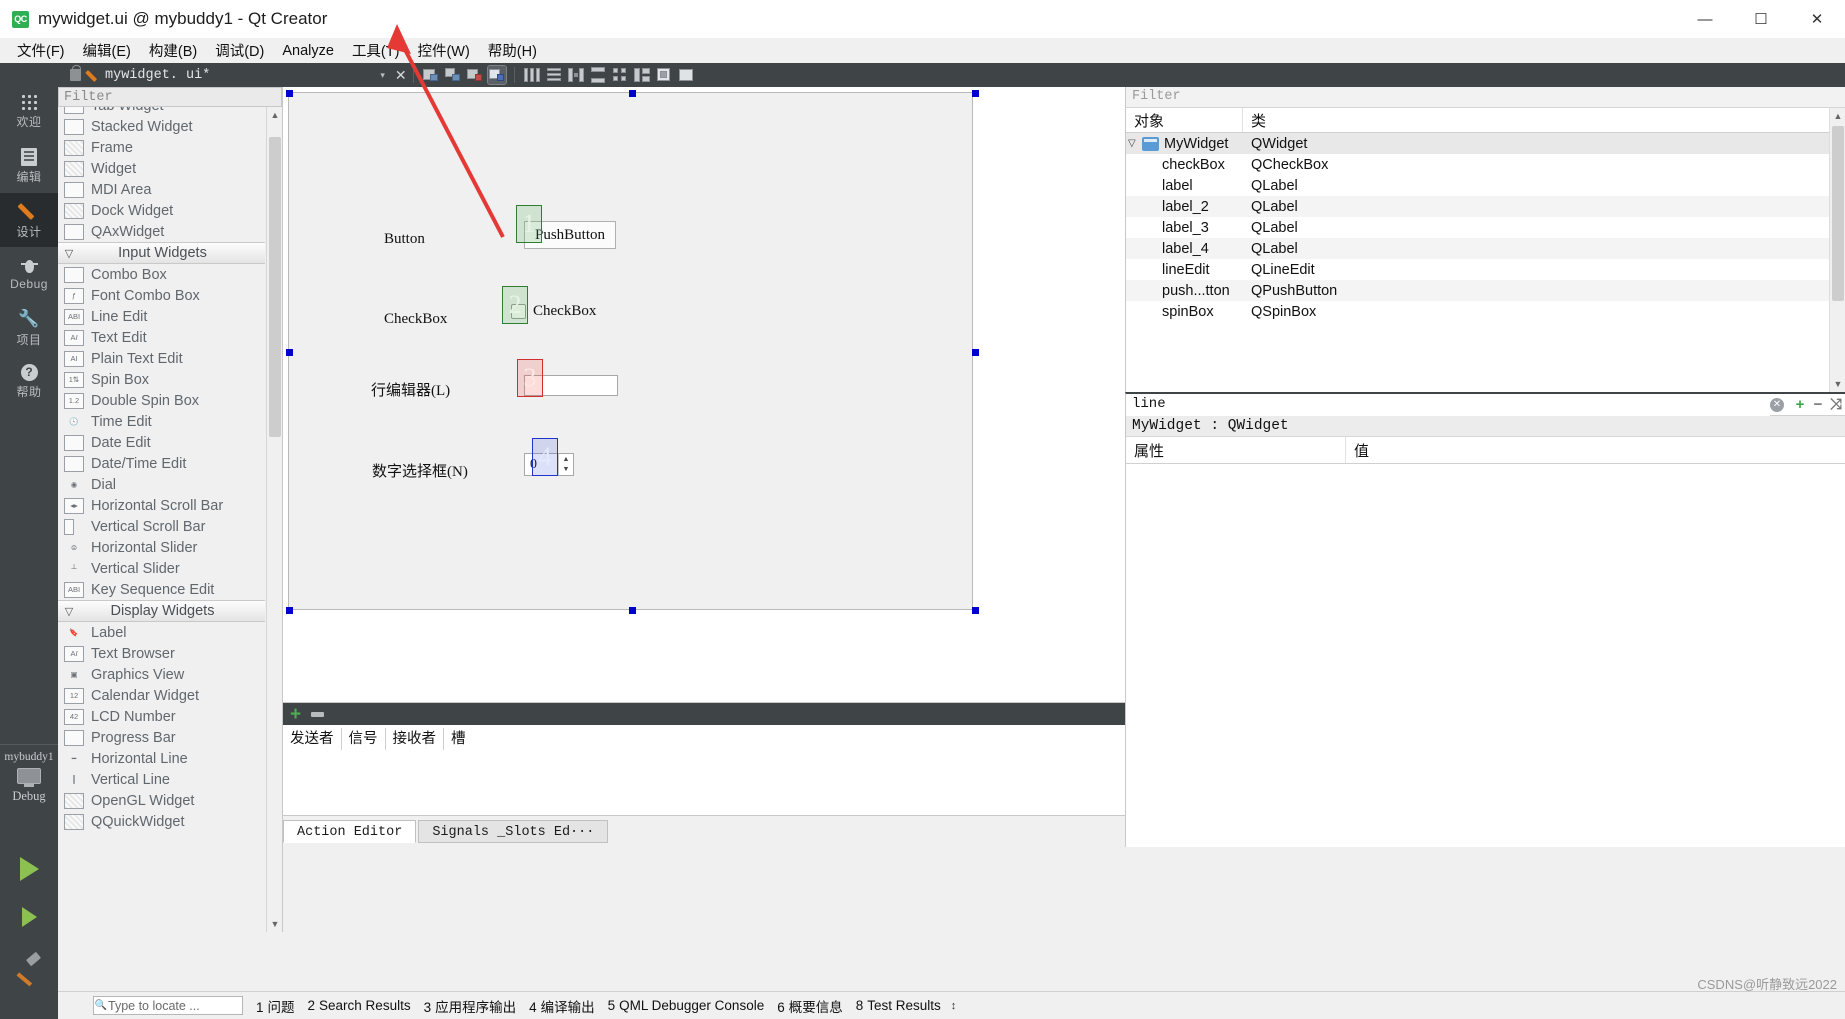 The width and height of the screenshot is (1845, 1019). Describe the element at coordinates (161, 589) in the screenshot. I see `widget-item-key-sequence-edit: ABI Key Sequence Edit` at that location.